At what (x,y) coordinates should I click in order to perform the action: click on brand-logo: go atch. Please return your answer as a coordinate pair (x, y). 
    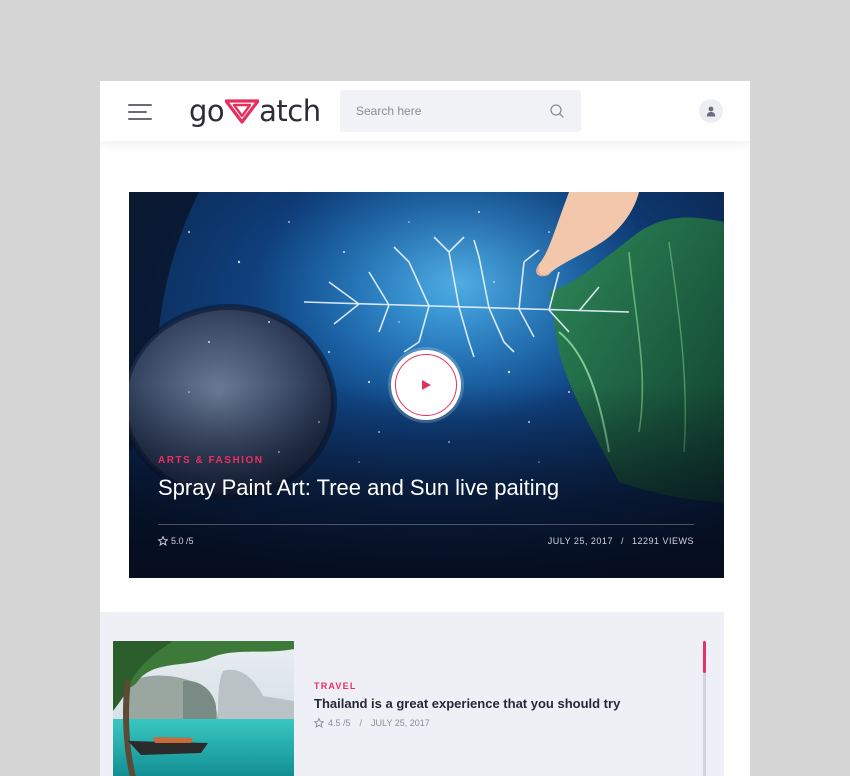
    Looking at the image, I should click on (255, 111).